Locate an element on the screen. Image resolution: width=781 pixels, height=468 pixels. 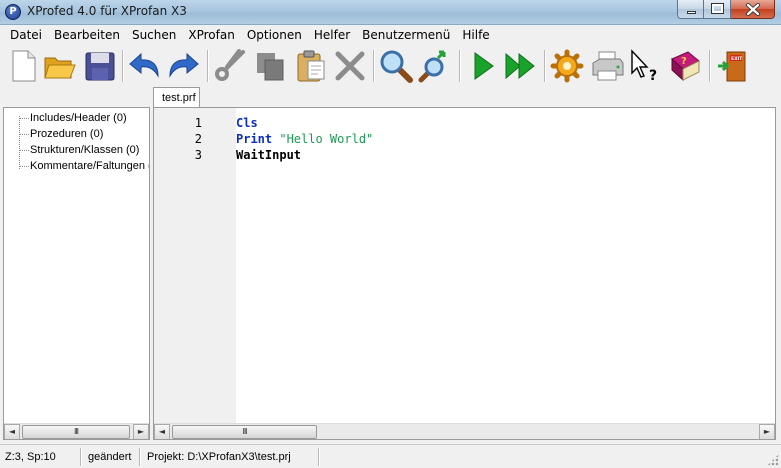
save-disk-icon is located at coordinates (100, 66).